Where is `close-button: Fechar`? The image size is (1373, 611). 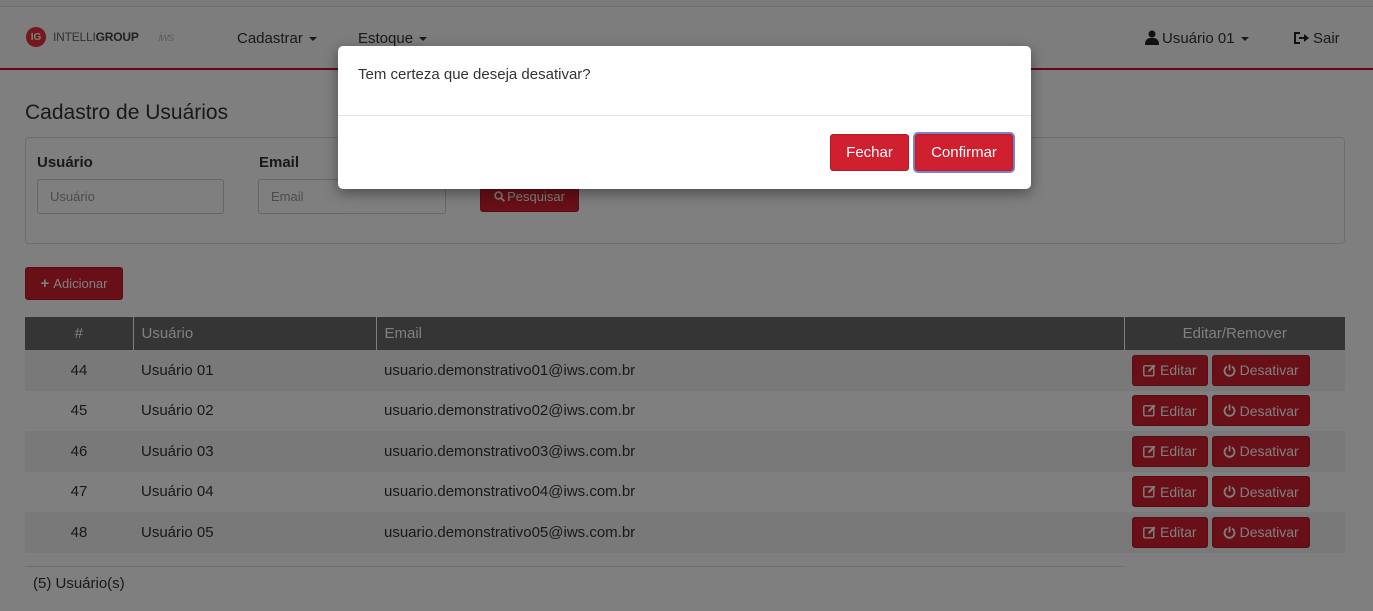 close-button: Fechar is located at coordinates (869, 152).